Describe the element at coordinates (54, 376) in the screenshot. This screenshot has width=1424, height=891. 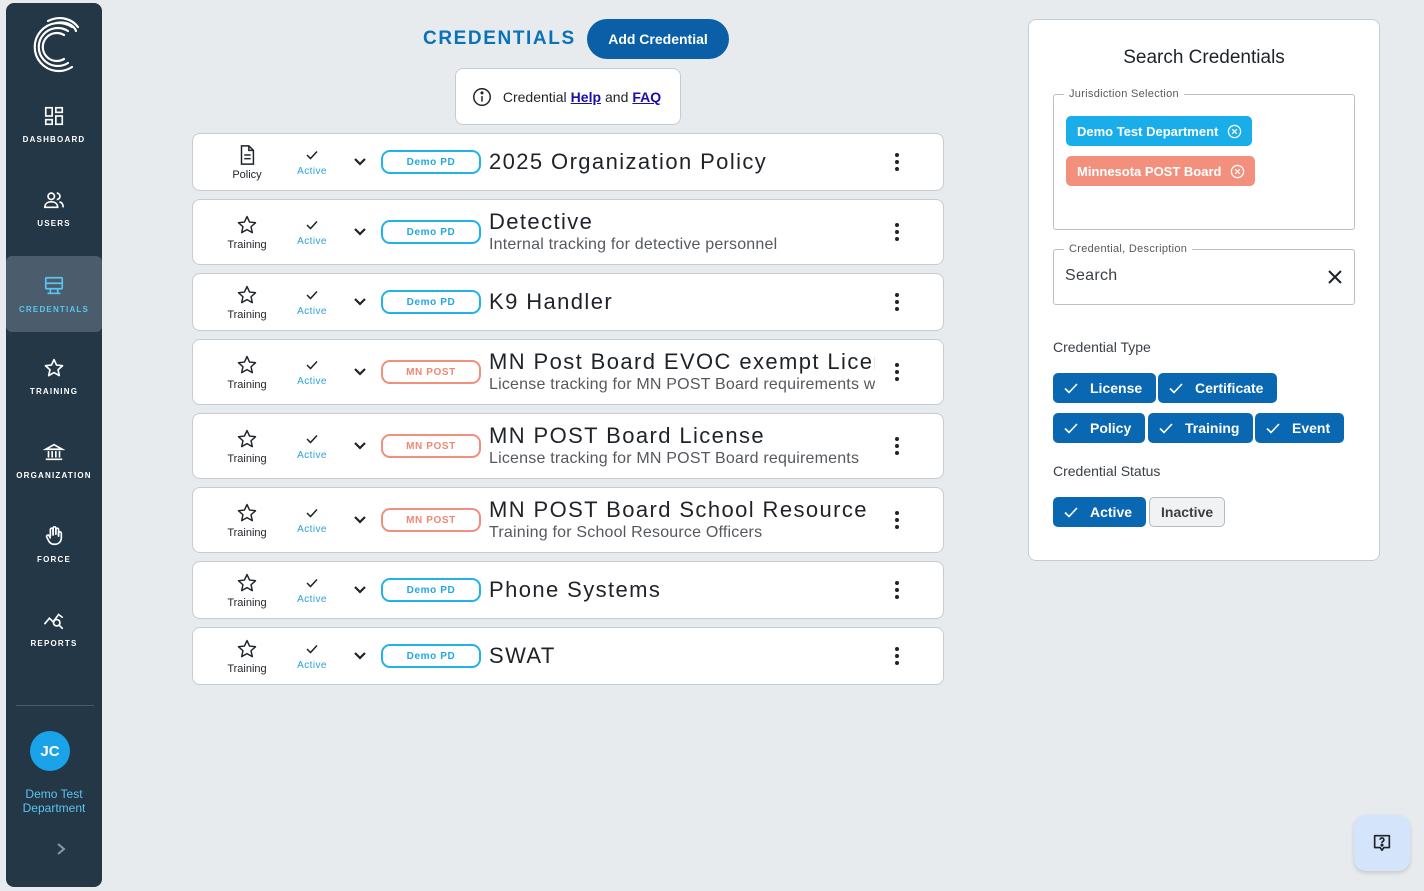
I see `nav-training: TRAINING` at that location.